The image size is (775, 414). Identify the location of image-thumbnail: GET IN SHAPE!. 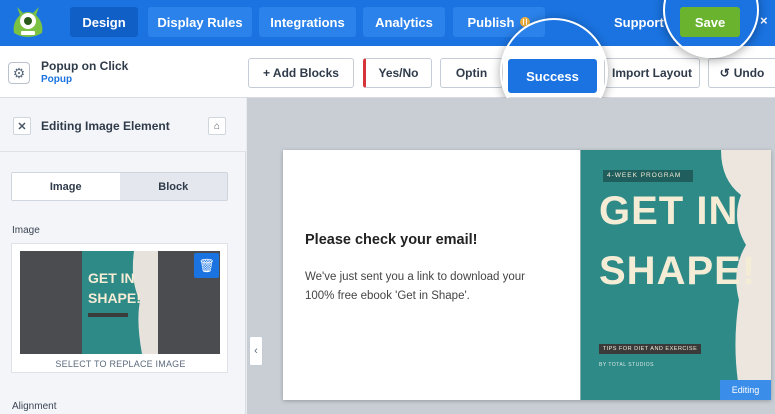
(120, 302).